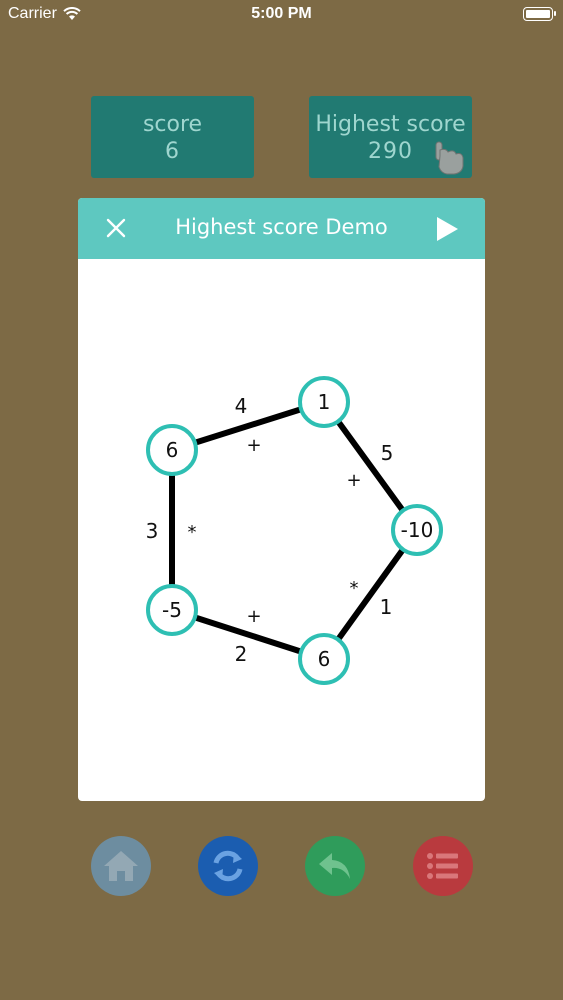 This screenshot has width=563, height=1000. I want to click on node-label: -10, so click(417, 530).